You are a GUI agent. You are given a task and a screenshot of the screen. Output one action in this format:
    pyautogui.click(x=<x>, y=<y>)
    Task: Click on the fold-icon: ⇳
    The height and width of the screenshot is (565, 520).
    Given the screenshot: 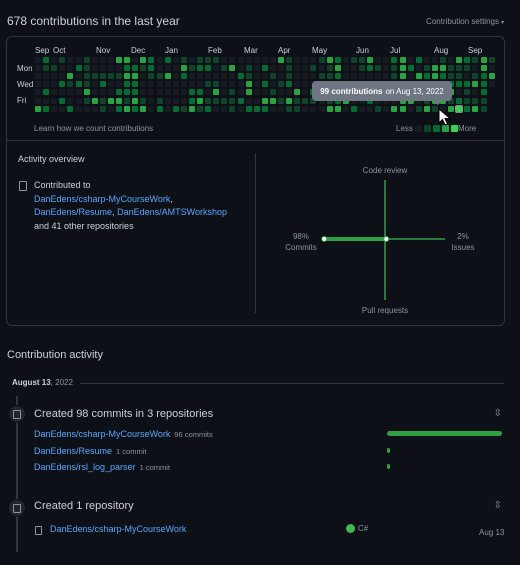 What is the action you would take?
    pyautogui.click(x=498, y=505)
    